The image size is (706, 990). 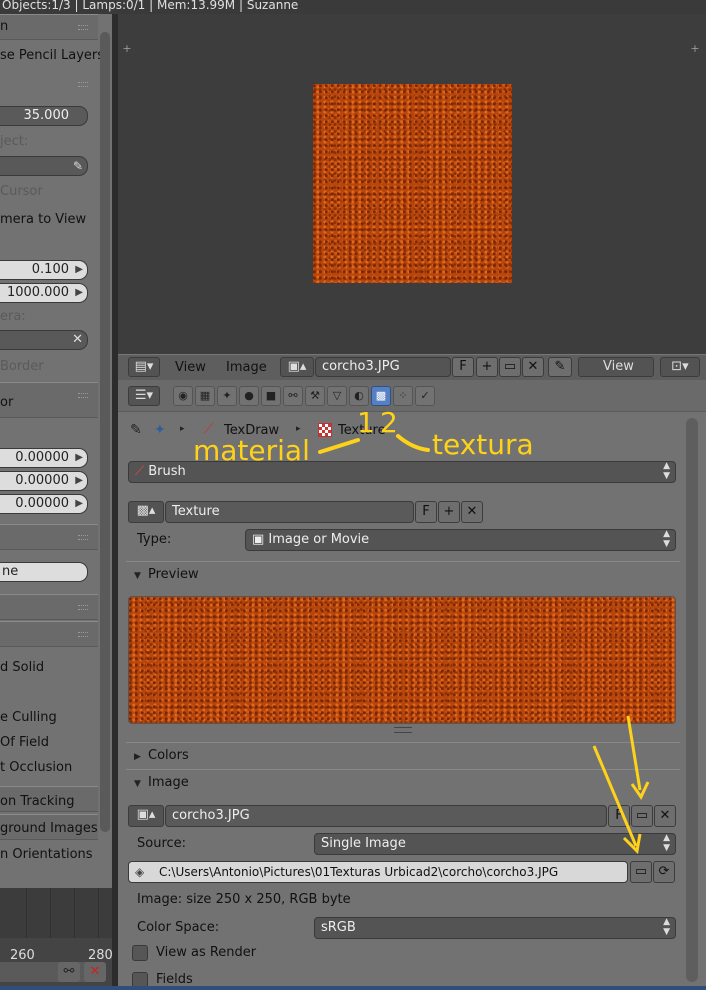 What do you see at coordinates (483, 444) in the screenshot?
I see `annotation-textura: textura` at bounding box center [483, 444].